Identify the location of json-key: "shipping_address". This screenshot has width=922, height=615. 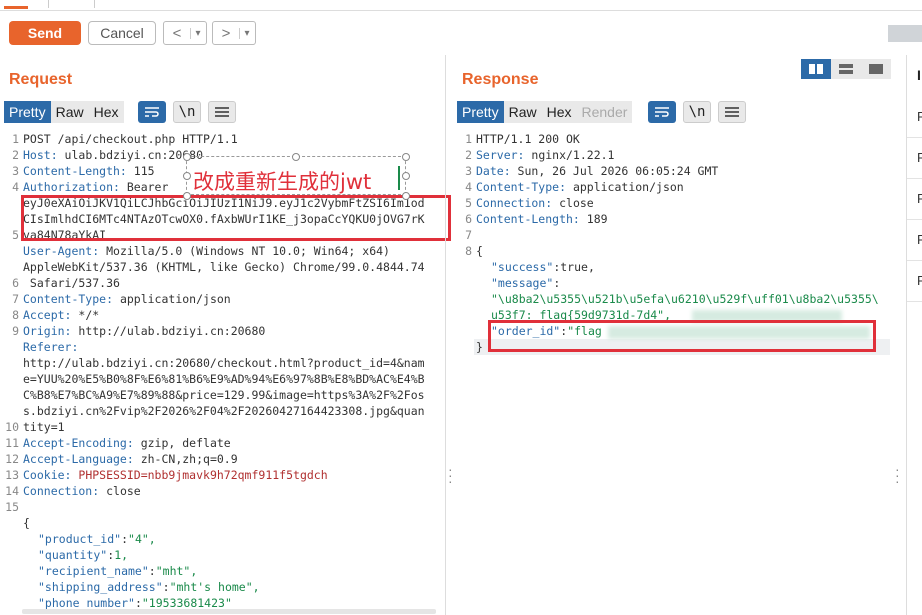
(100, 587).